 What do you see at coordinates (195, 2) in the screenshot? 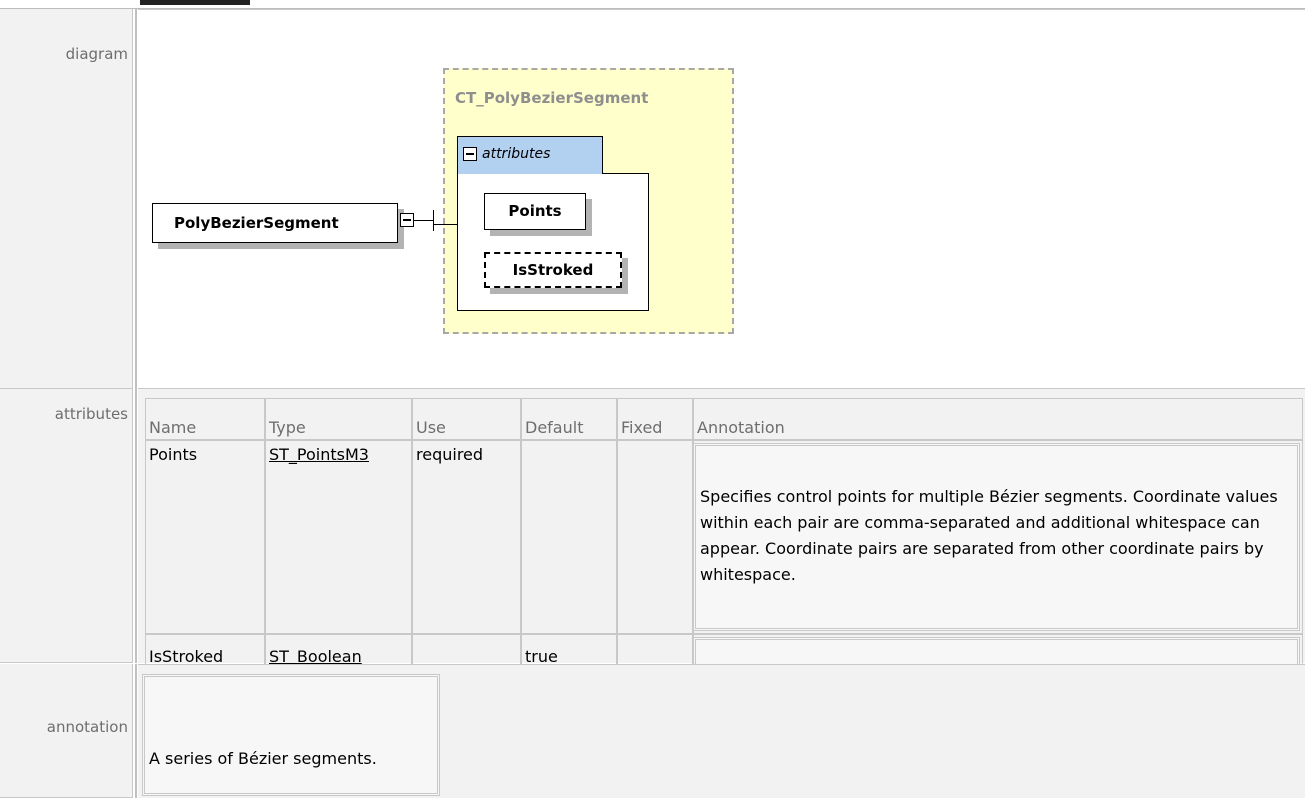
I see `heading-remnant` at bounding box center [195, 2].